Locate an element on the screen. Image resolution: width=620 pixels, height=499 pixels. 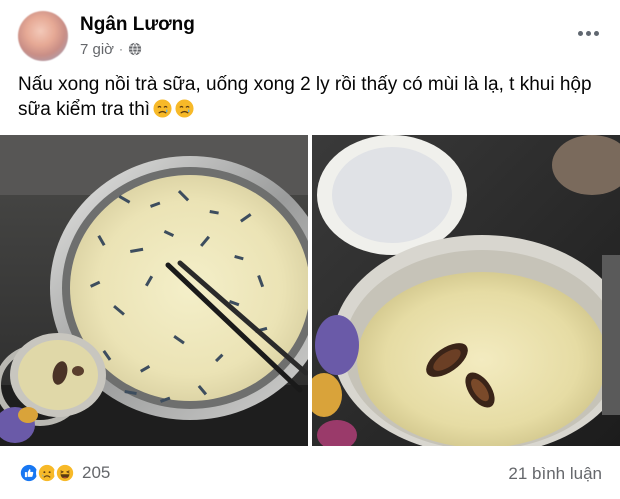
post-meta: 7 giờ · is located at coordinates (111, 49).